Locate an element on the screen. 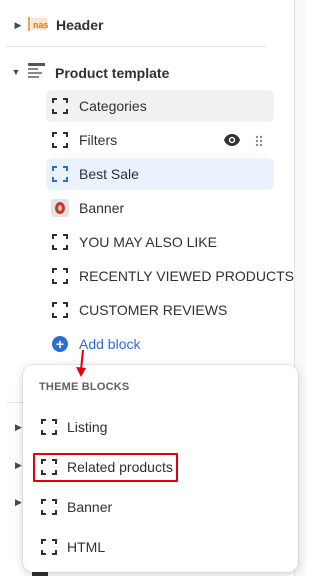 This screenshot has width=320, height=576. theme-block-label: Listing is located at coordinates (87, 427).